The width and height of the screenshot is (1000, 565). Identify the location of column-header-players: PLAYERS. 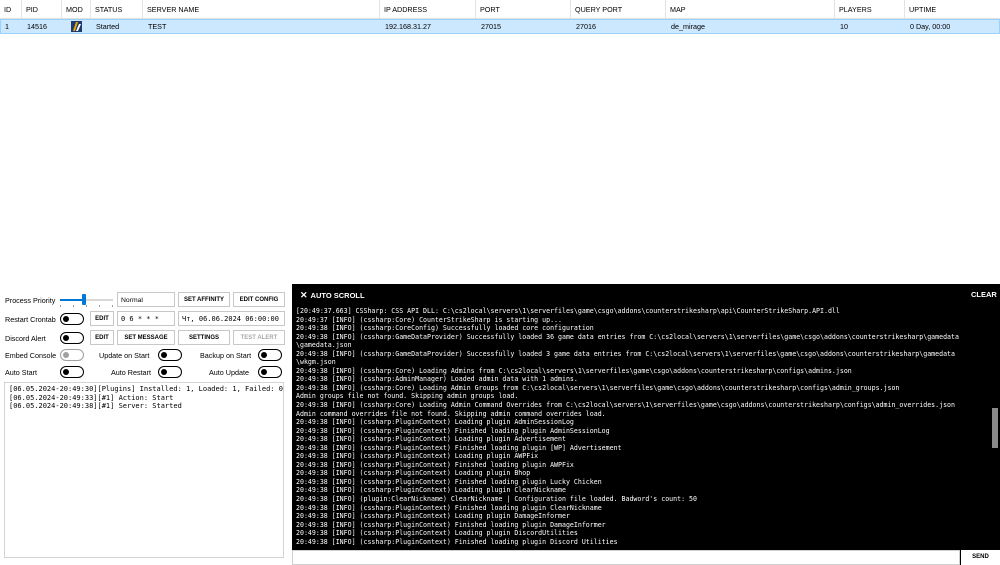
(870, 9).